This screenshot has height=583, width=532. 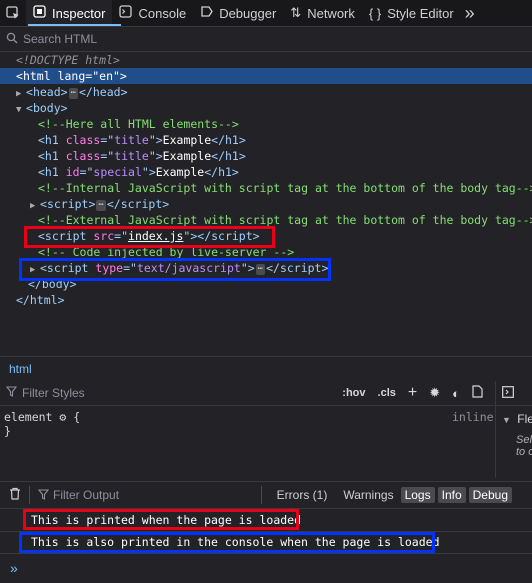 I want to click on debug-filter-button: Debug, so click(x=490, y=495).